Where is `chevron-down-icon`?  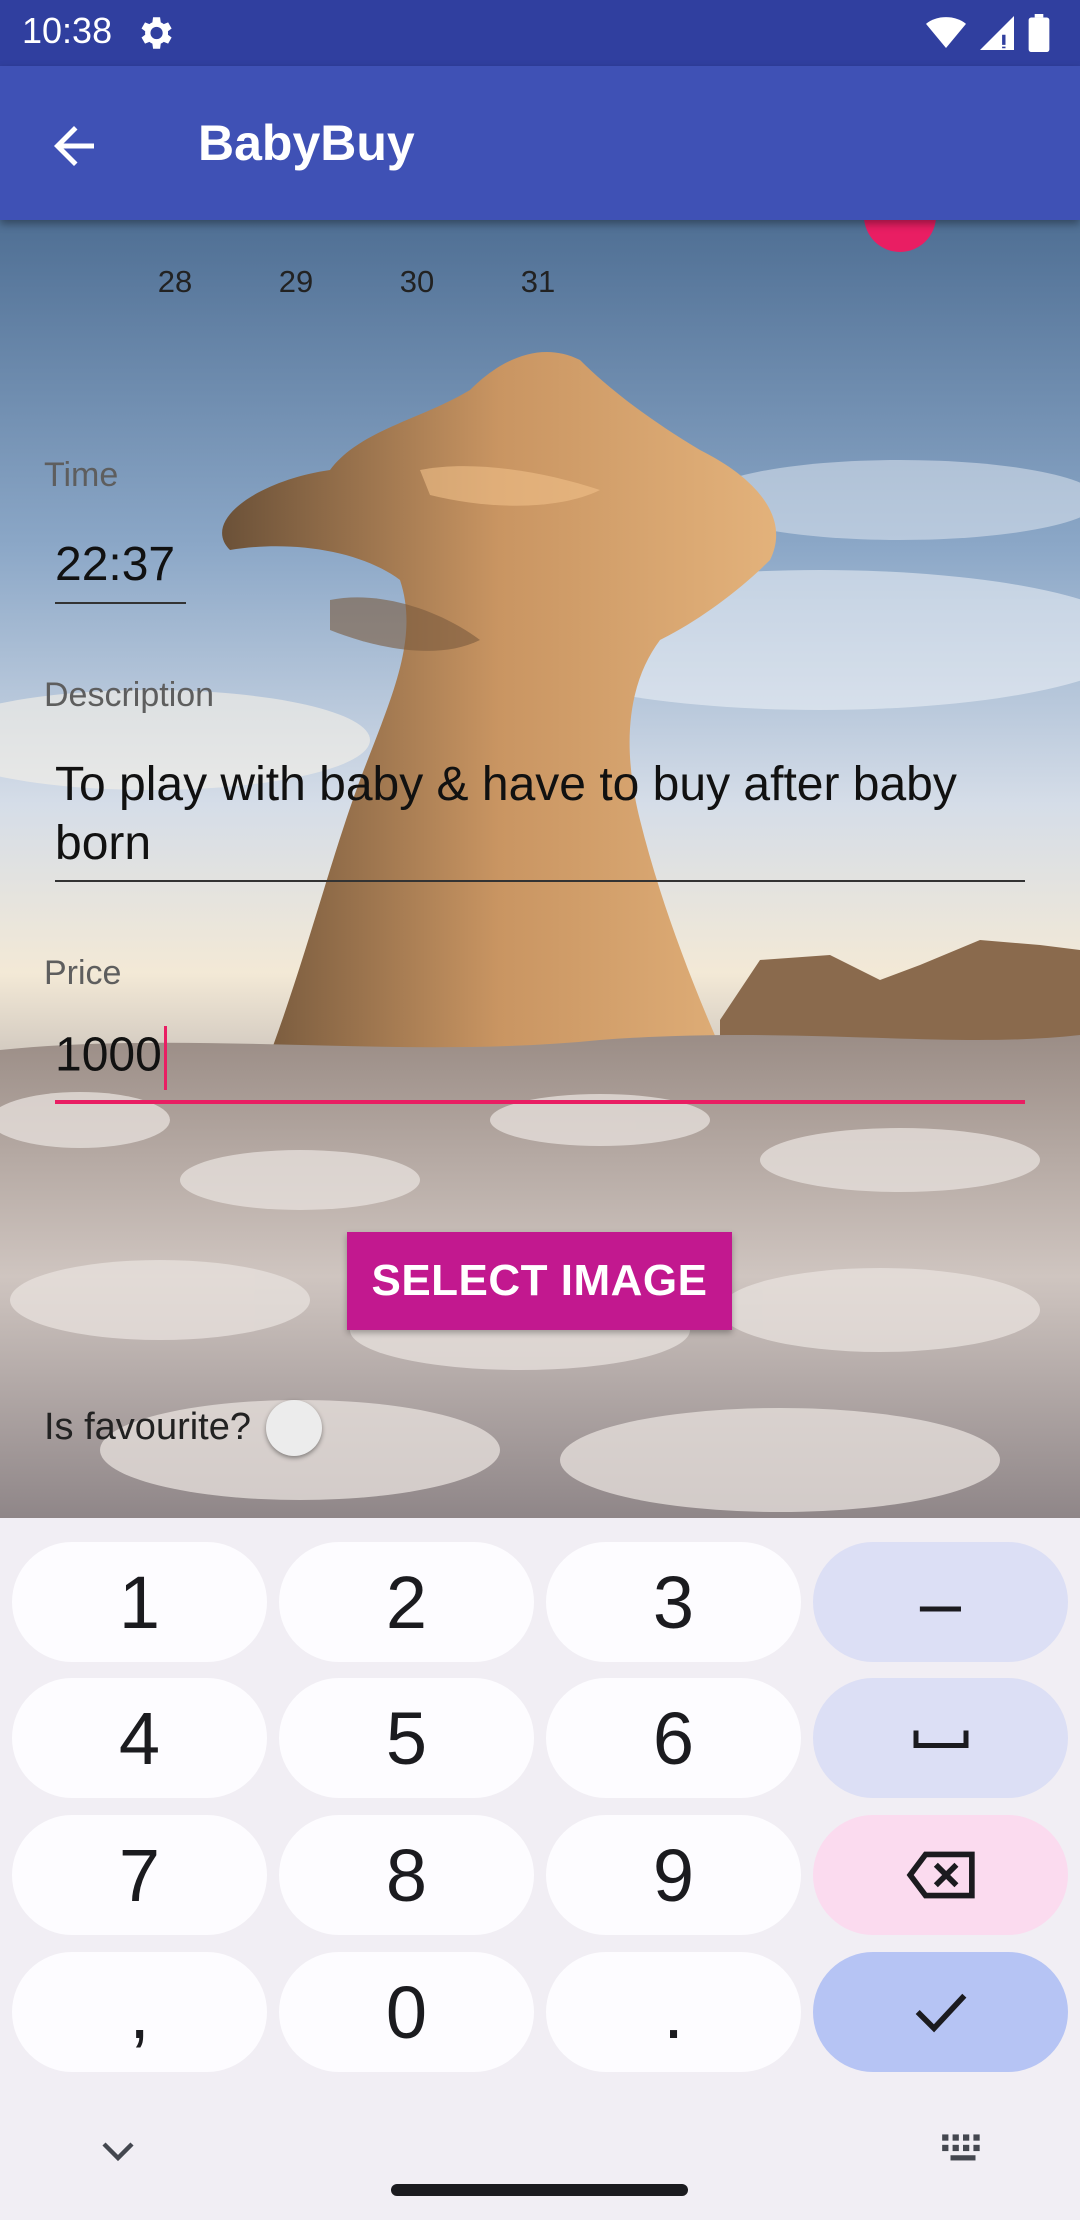 chevron-down-icon is located at coordinates (118, 2150).